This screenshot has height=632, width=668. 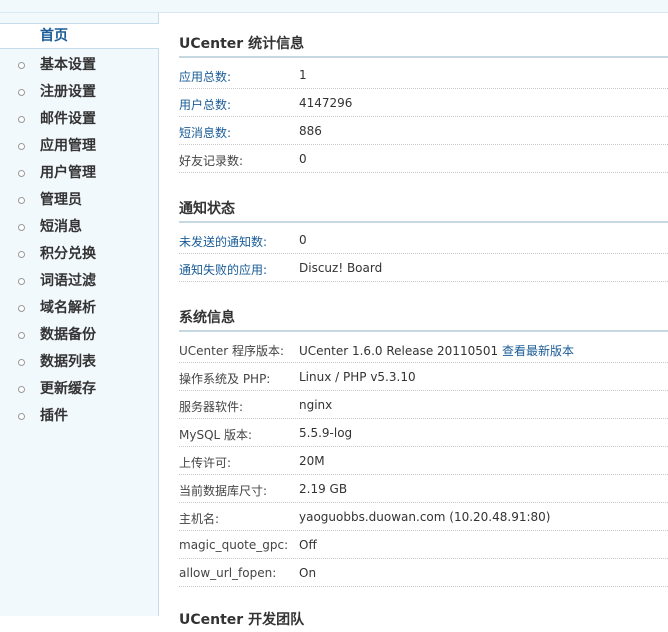 What do you see at coordinates (341, 268) in the screenshot?
I see `row-value: Discuz! Board` at bounding box center [341, 268].